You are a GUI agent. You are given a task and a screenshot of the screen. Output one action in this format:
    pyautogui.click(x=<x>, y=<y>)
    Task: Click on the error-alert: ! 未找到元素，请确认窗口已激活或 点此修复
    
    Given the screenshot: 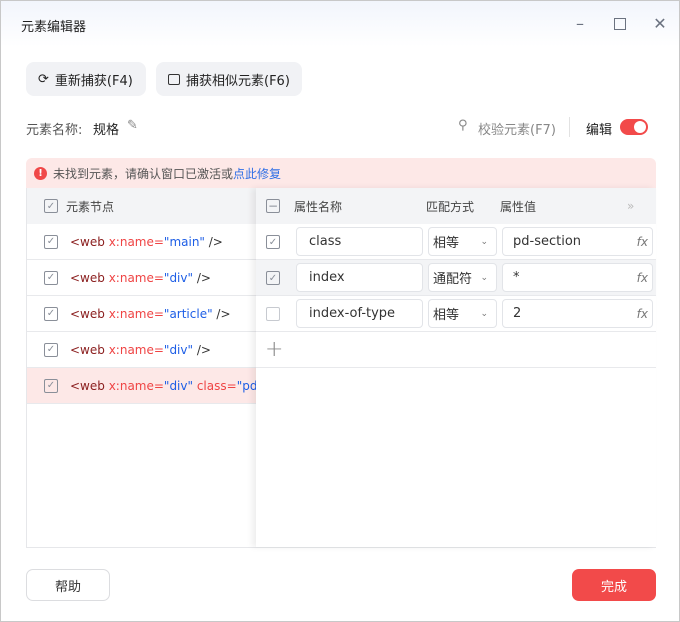 What is the action you would take?
    pyautogui.click(x=341, y=173)
    